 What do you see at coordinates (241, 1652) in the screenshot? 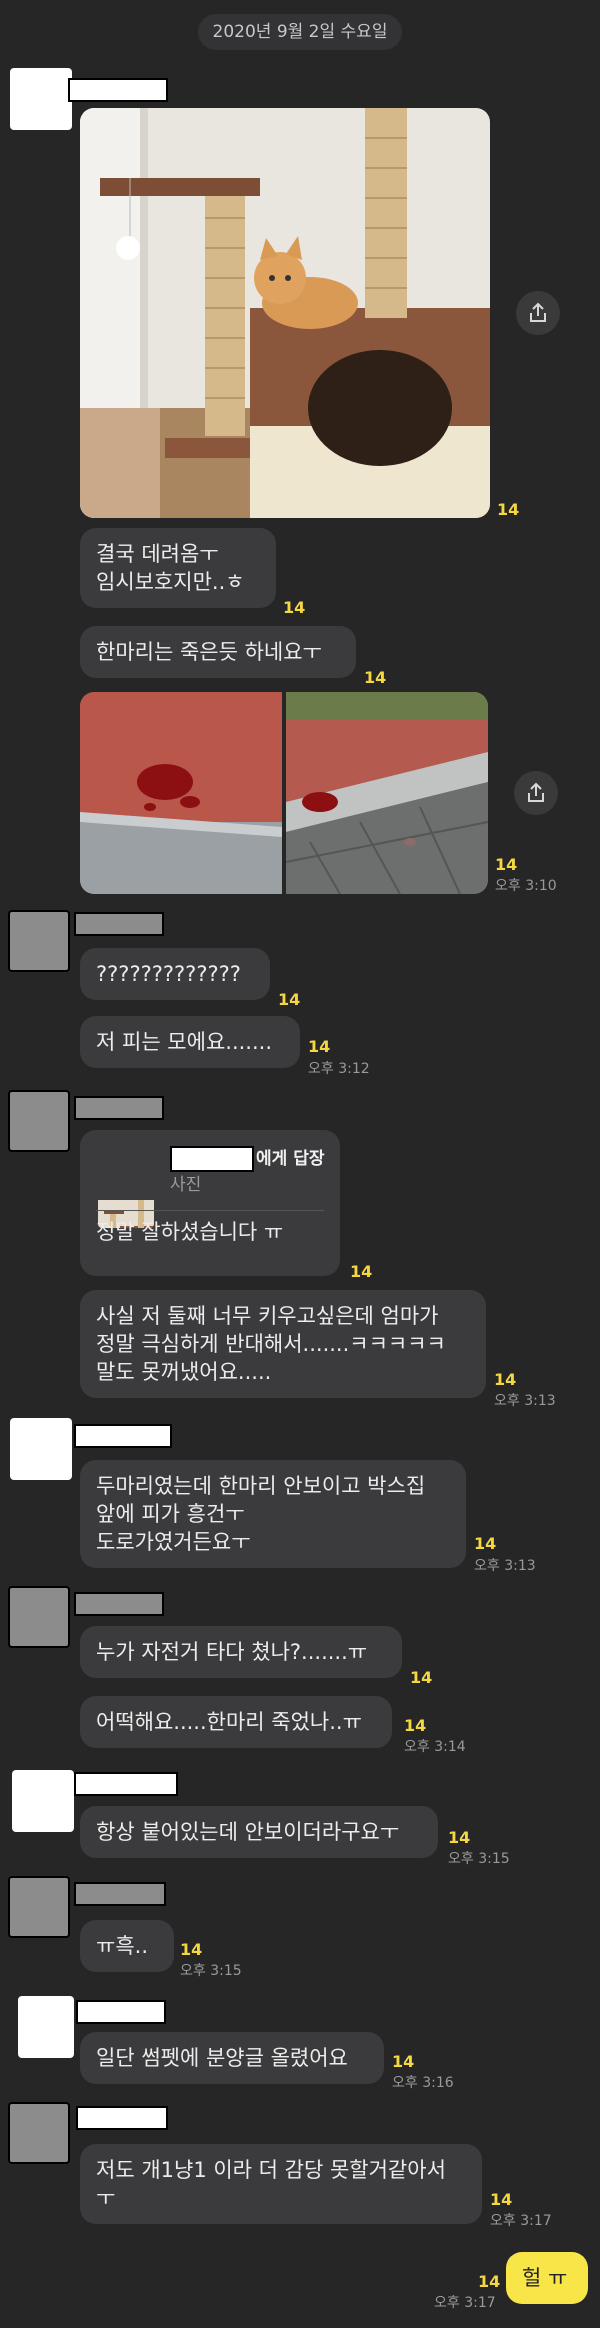
I see `message-bubble: 누가 자전거 타다 쳤나?.......ㅠ` at bounding box center [241, 1652].